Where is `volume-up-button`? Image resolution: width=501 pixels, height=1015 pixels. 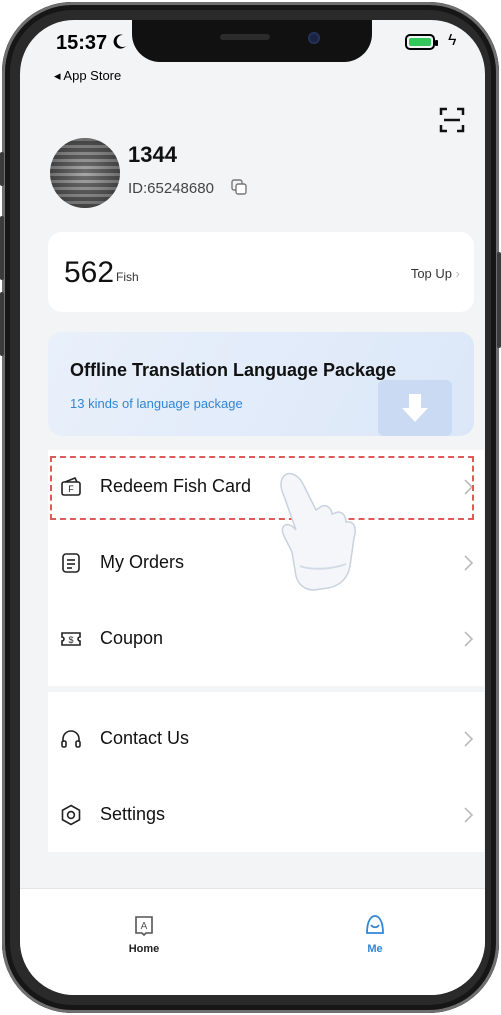
volume-up-button is located at coordinates (2, 248).